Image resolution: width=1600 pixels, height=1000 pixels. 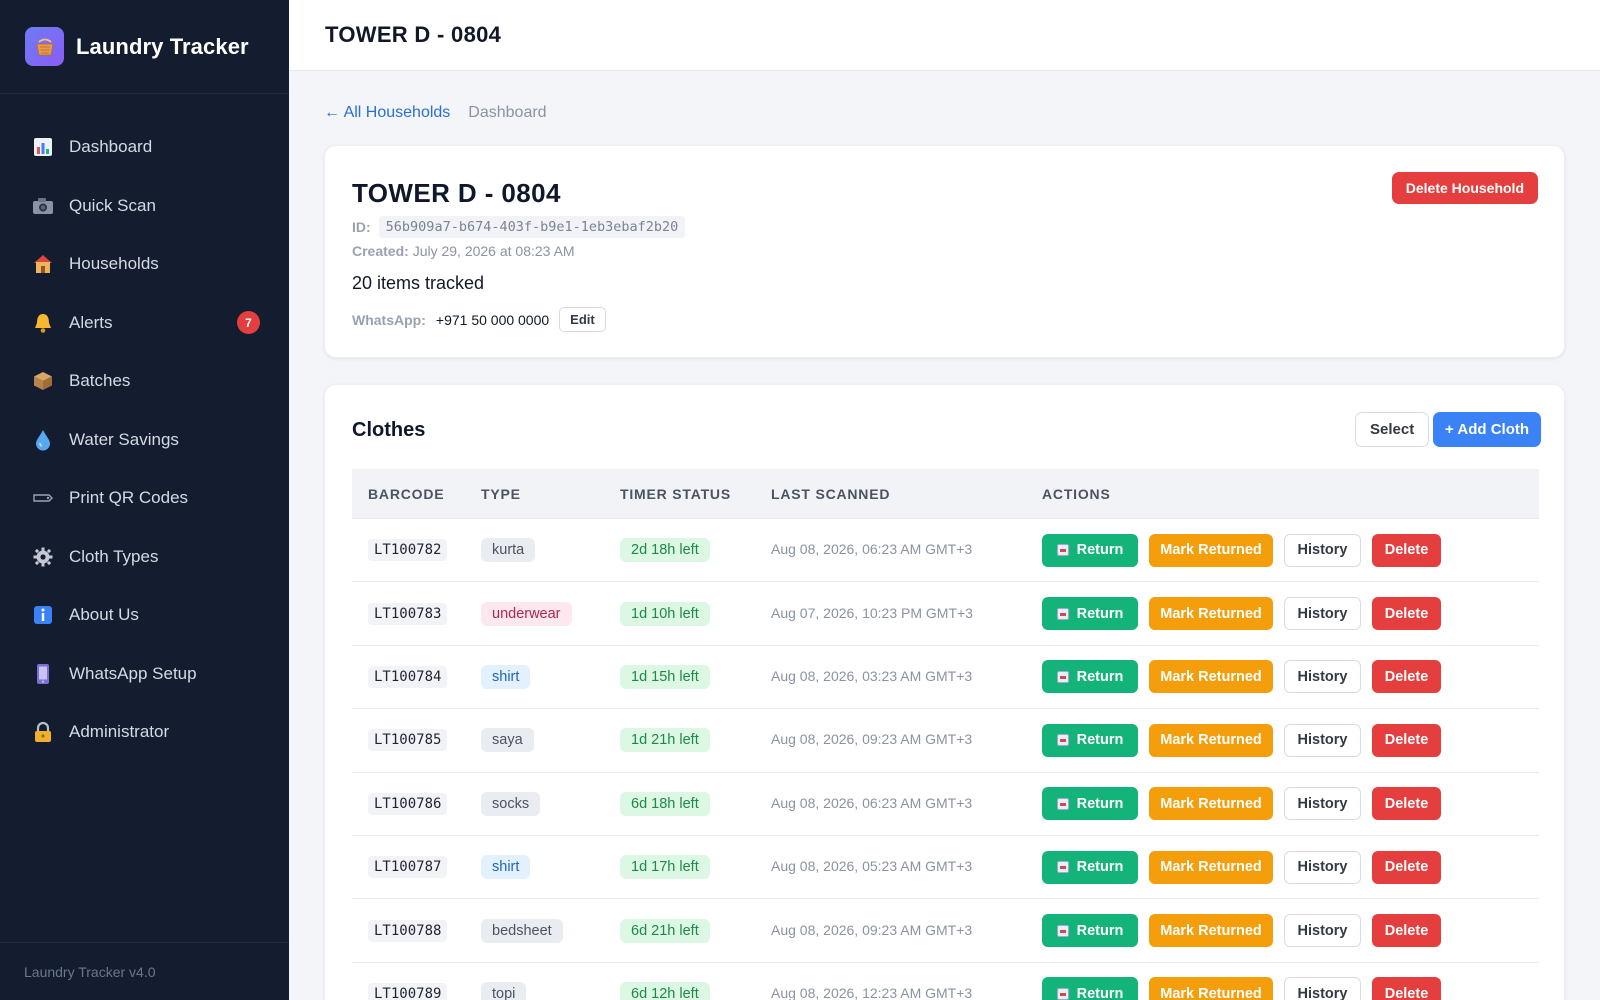 I want to click on barcode-cell: LT100789, so click(x=416, y=991).